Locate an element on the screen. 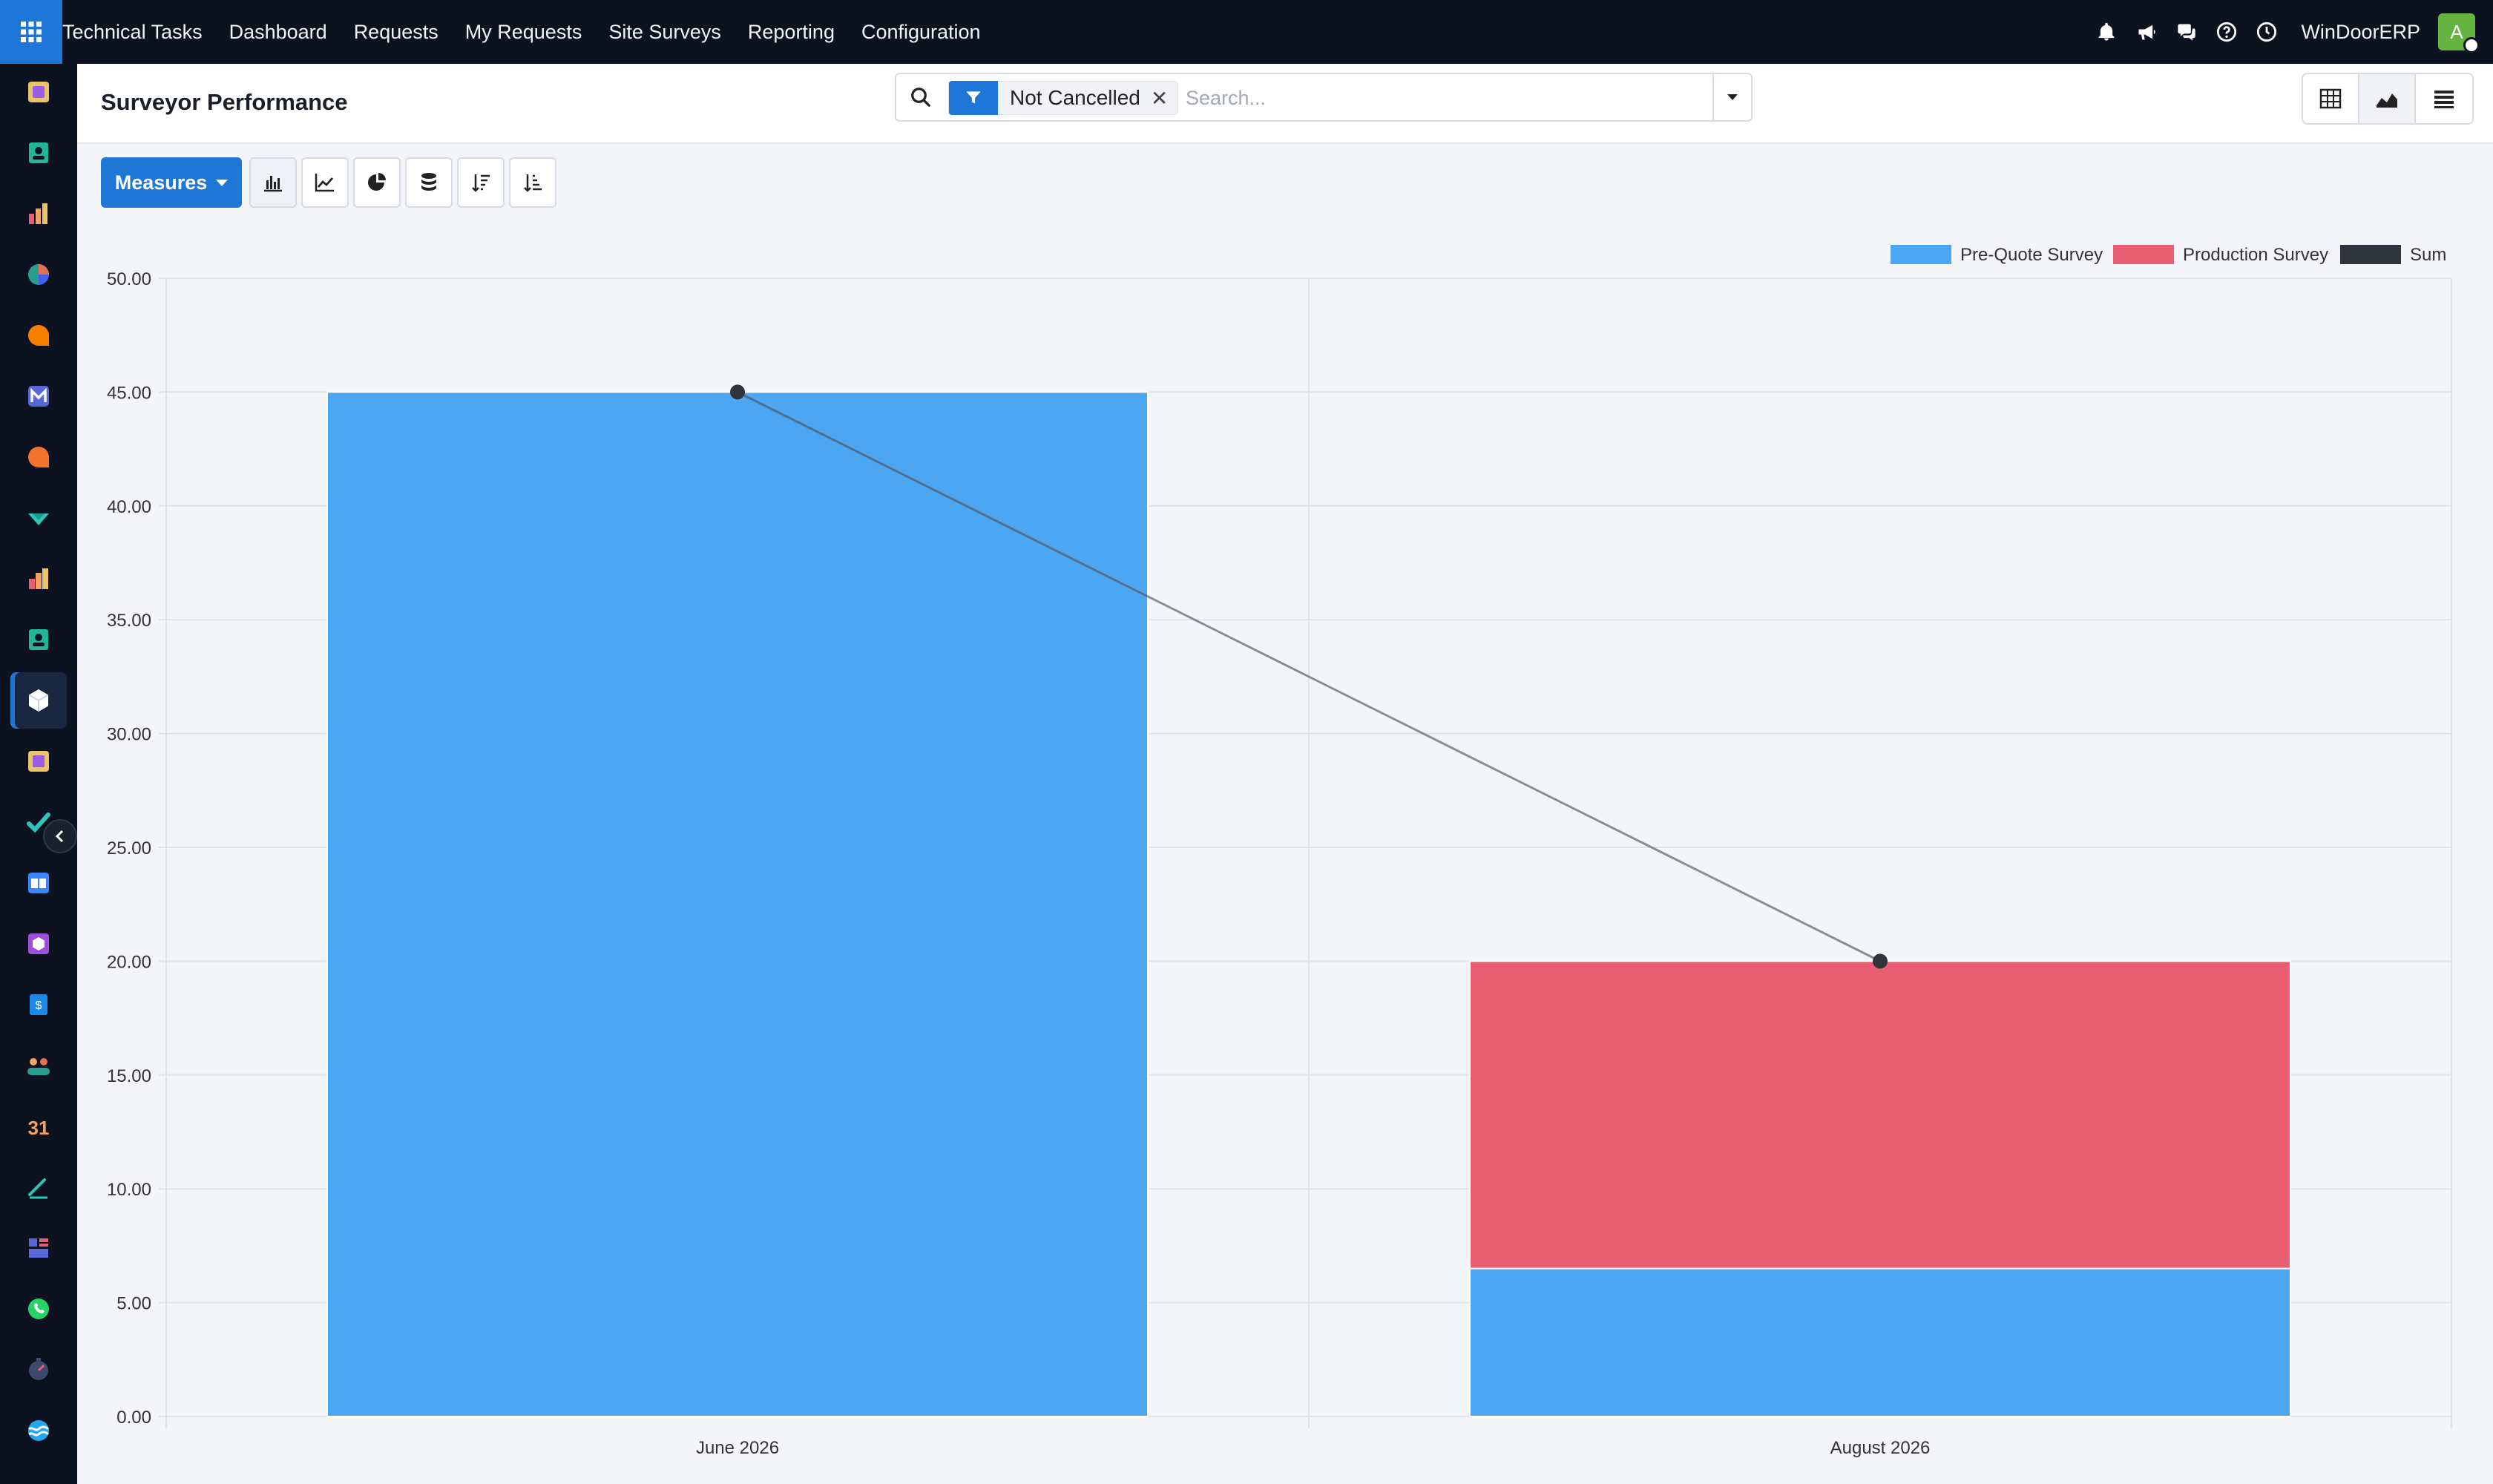 Image resolution: width=2493 pixels, height=1484 pixels. pie-chart-icon is located at coordinates (377, 182).